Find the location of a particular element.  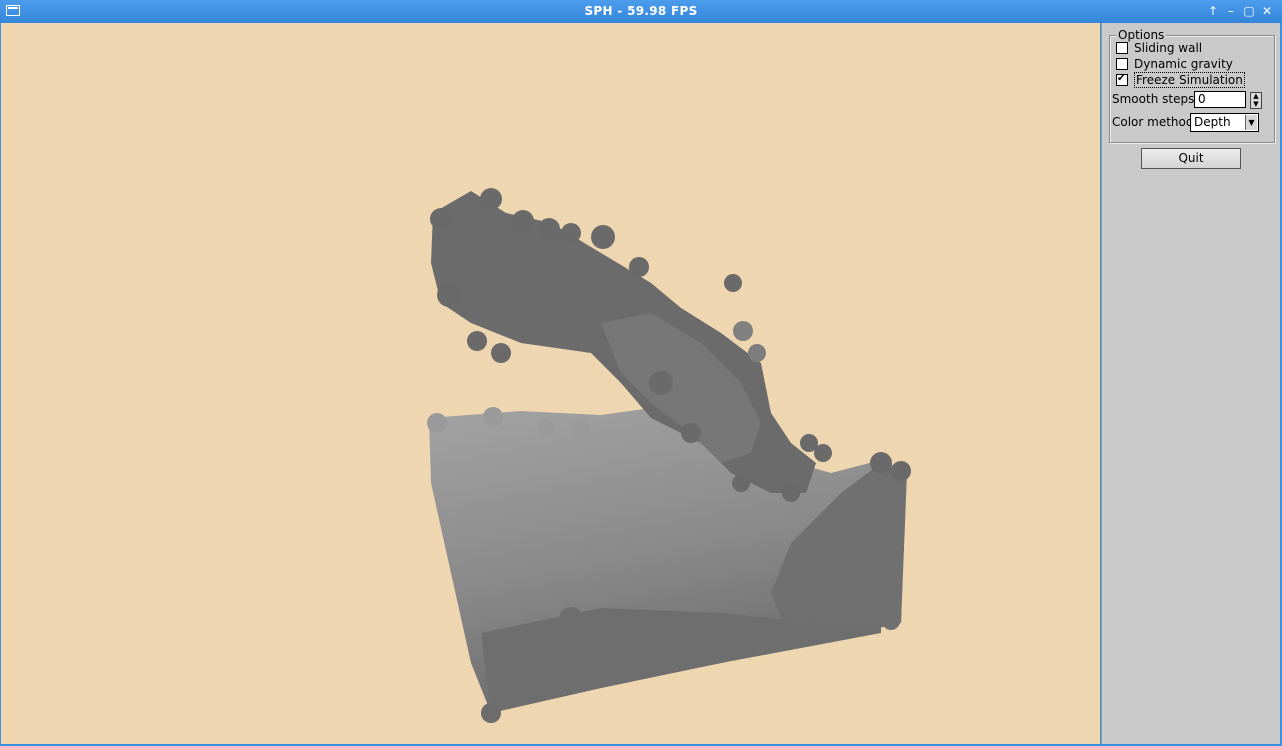

smooth-steps-row: Smooth steps is located at coordinates (1153, 99).